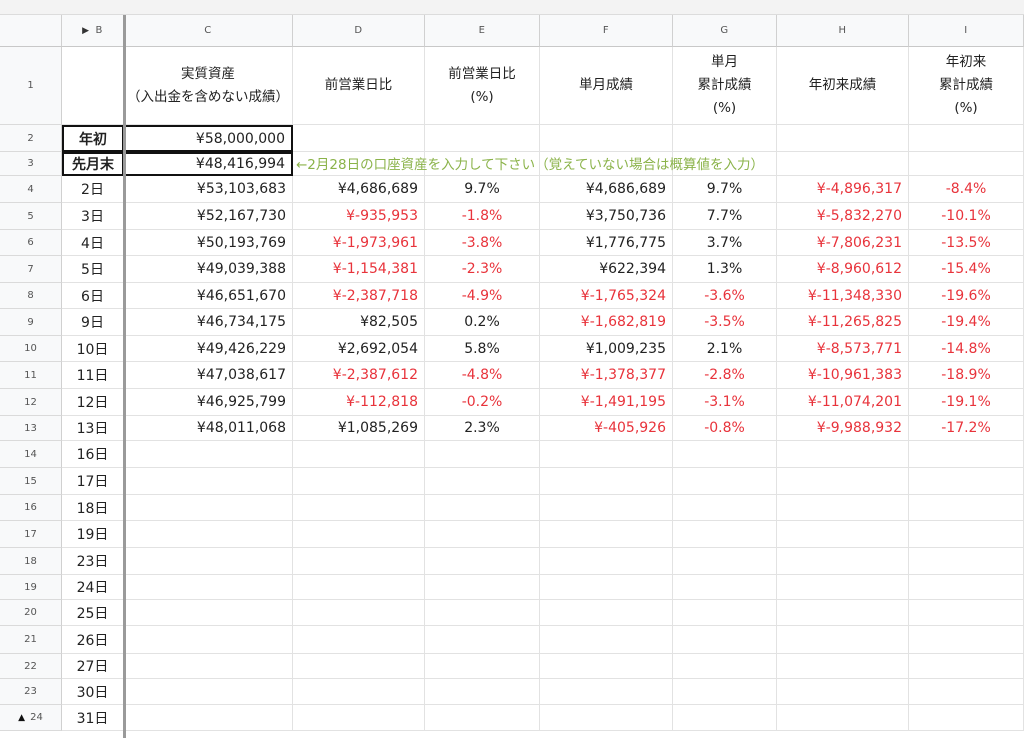 Image resolution: width=1024 pixels, height=738 pixels. I want to click on row-header: 15, so click(31, 481).